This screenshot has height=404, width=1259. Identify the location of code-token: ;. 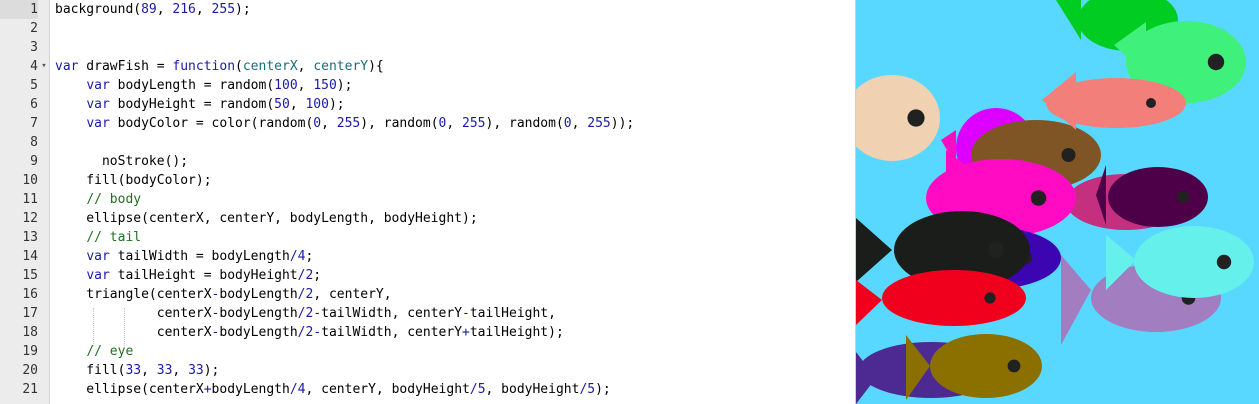
(309, 256).